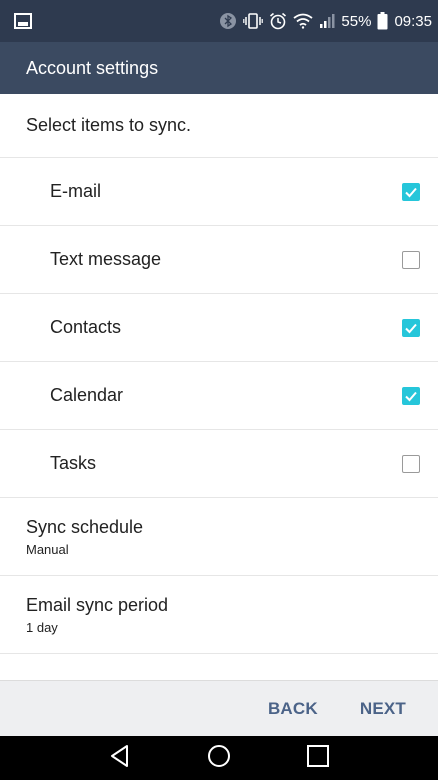 This screenshot has width=438, height=780. What do you see at coordinates (23, 21) in the screenshot?
I see `gallery-icon` at bounding box center [23, 21].